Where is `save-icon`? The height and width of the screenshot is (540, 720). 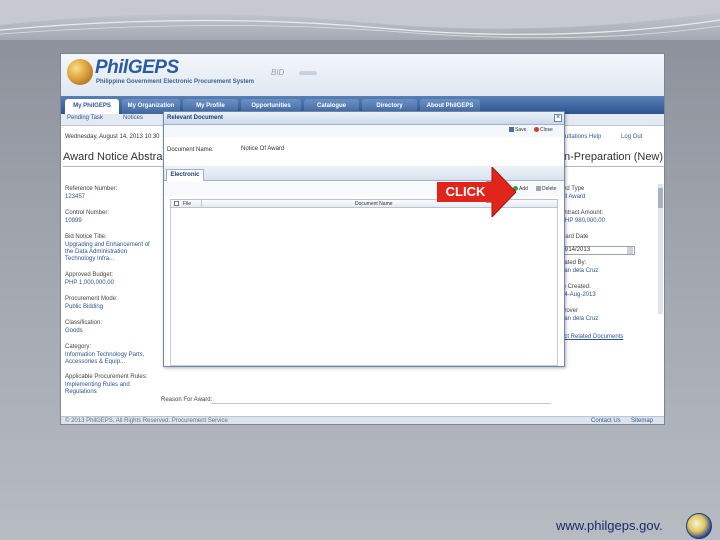 save-icon is located at coordinates (511, 129).